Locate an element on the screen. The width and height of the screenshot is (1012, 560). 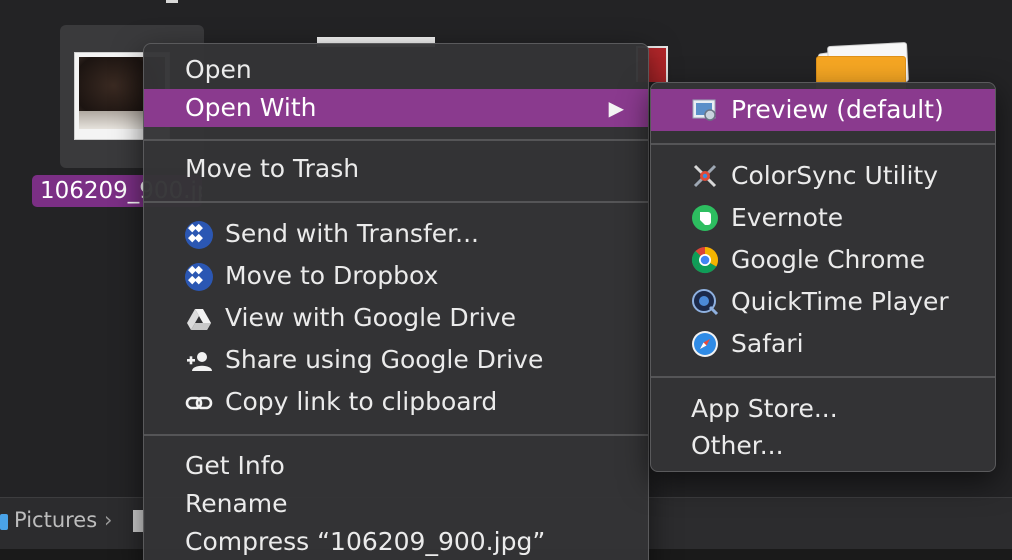
submenu-item-safari: Safari is located at coordinates (823, 344).